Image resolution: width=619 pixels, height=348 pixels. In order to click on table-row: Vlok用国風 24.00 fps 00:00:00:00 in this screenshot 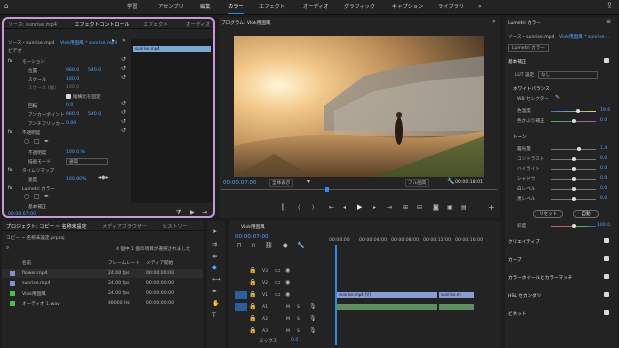, I will do `click(102, 293)`.